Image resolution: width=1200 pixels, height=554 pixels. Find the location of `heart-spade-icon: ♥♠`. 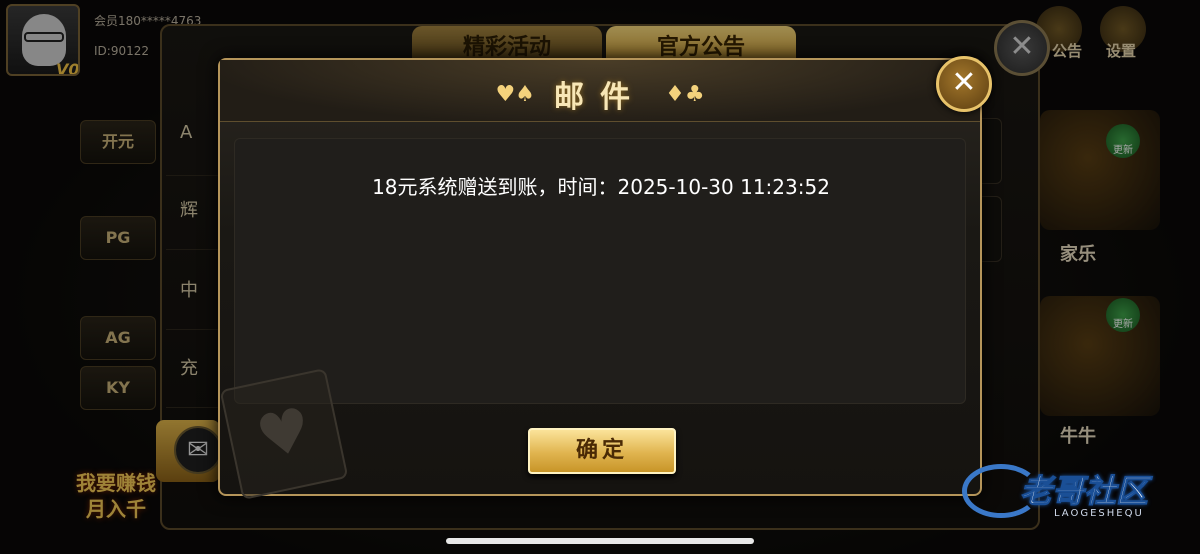

heart-spade-icon: ♥♠ is located at coordinates (515, 94).